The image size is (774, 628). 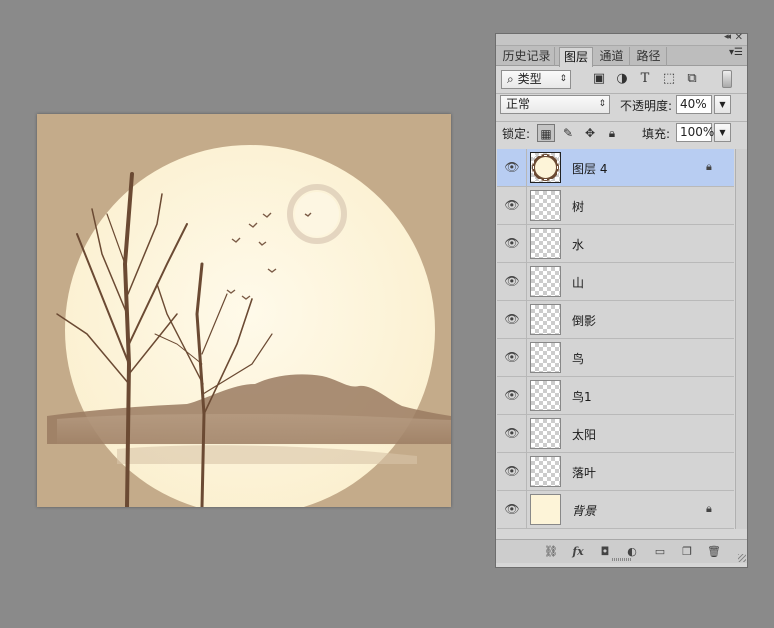 I want to click on layer-name: 太阳, so click(x=584, y=434).